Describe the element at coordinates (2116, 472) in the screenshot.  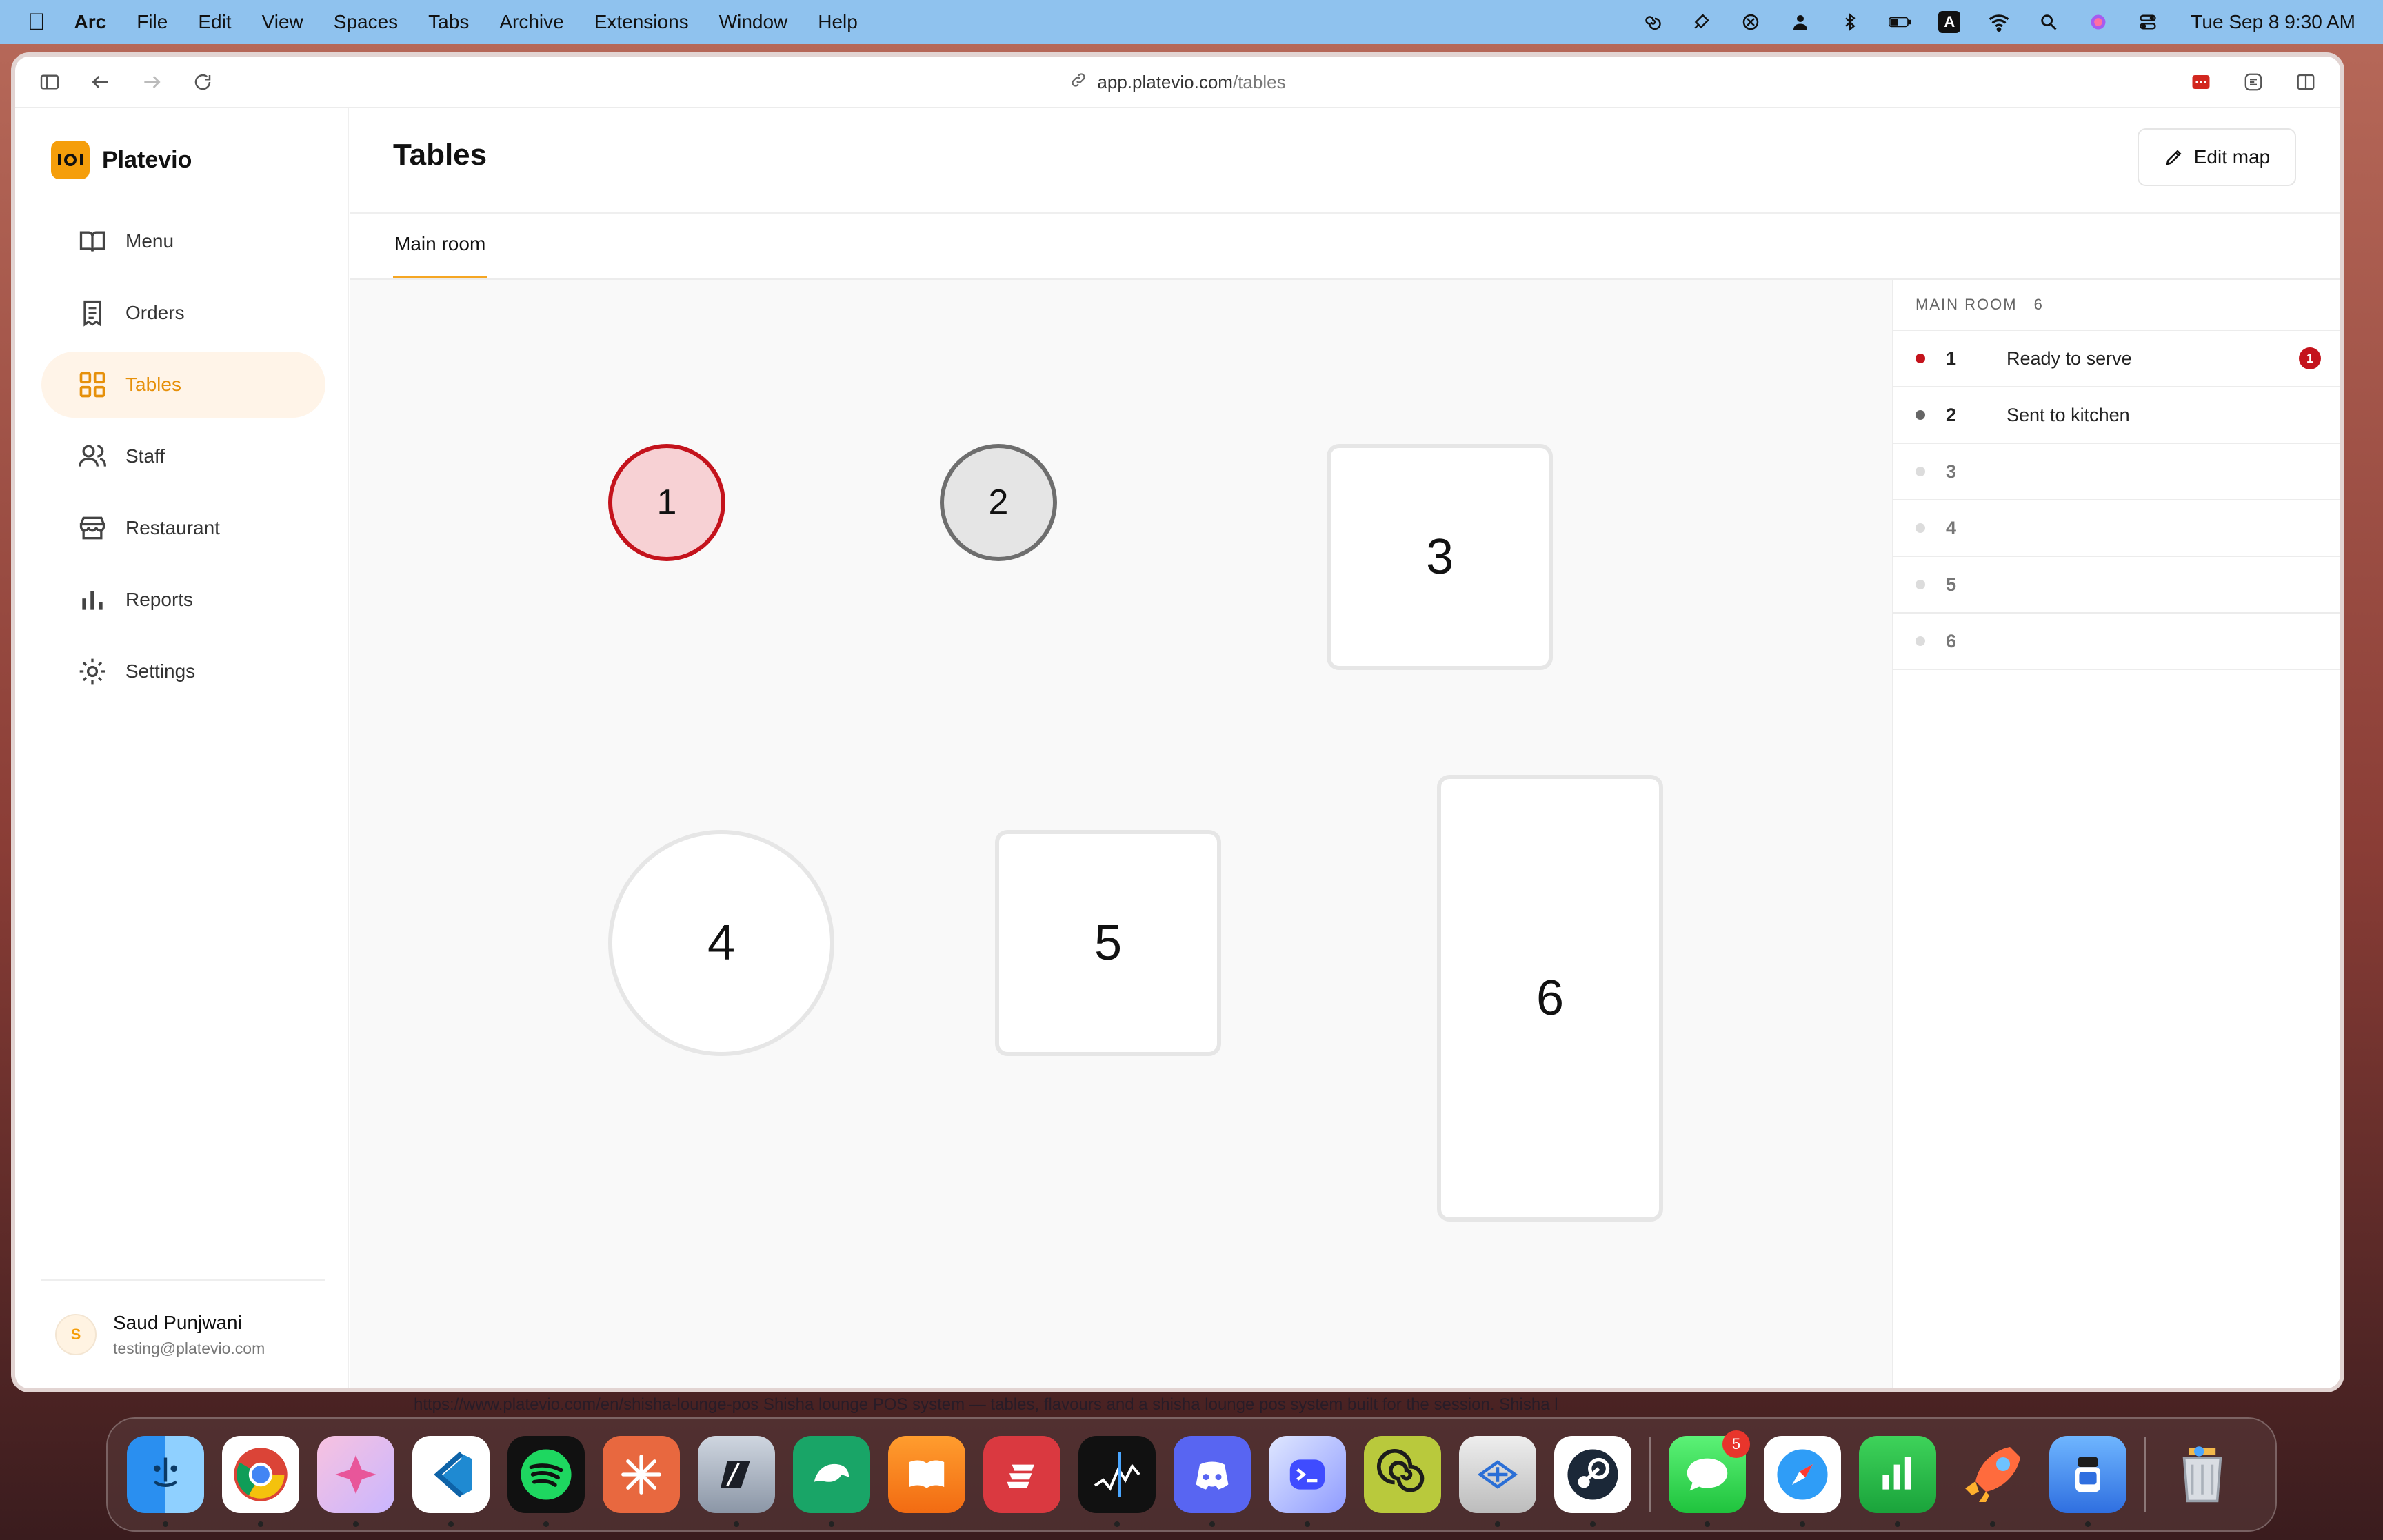
I see `table-row-3: 3` at that location.